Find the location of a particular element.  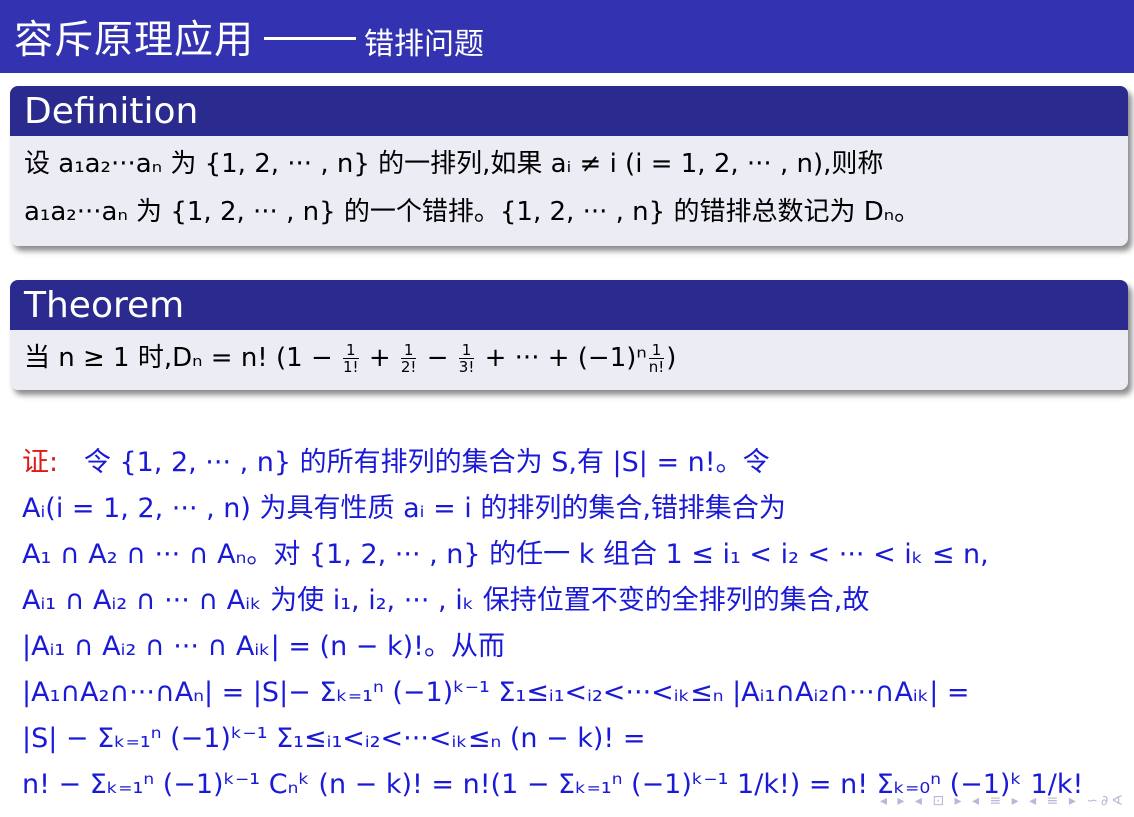

slide-title-bar: 容斥原理应用 错排问题 is located at coordinates (567, 36).